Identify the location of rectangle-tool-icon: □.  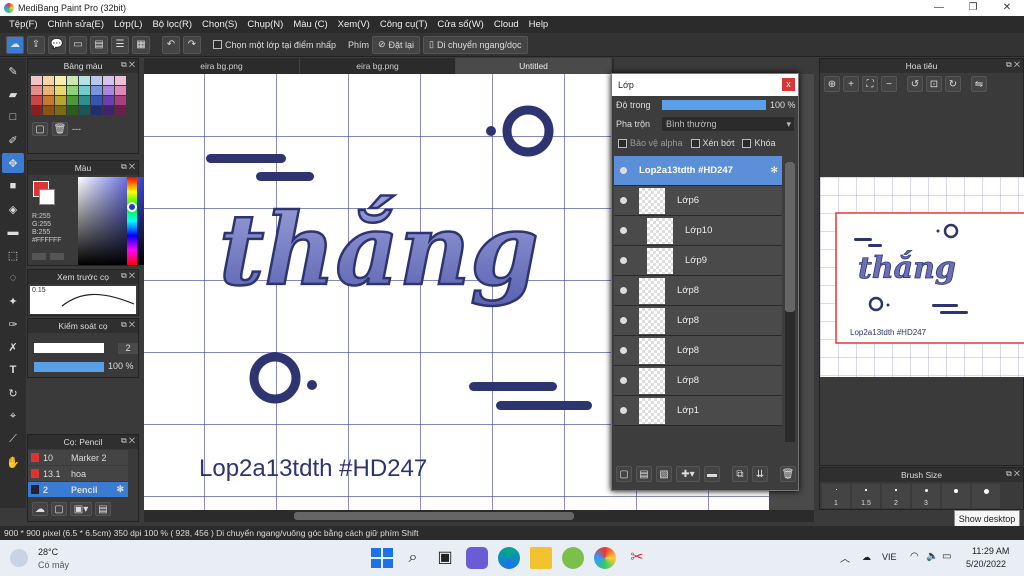
(13, 117).